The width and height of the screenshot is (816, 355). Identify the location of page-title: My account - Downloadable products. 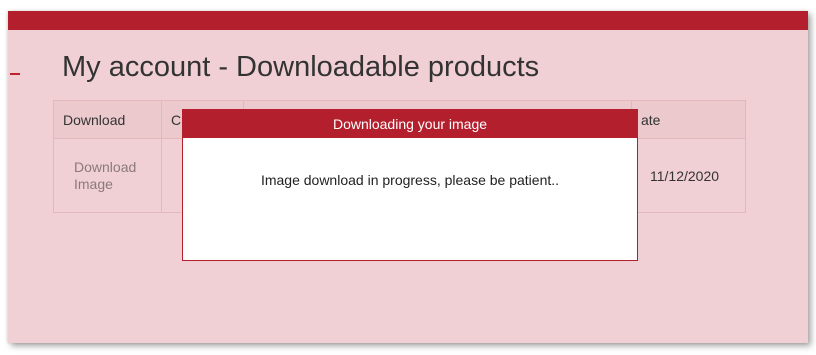
(301, 67).